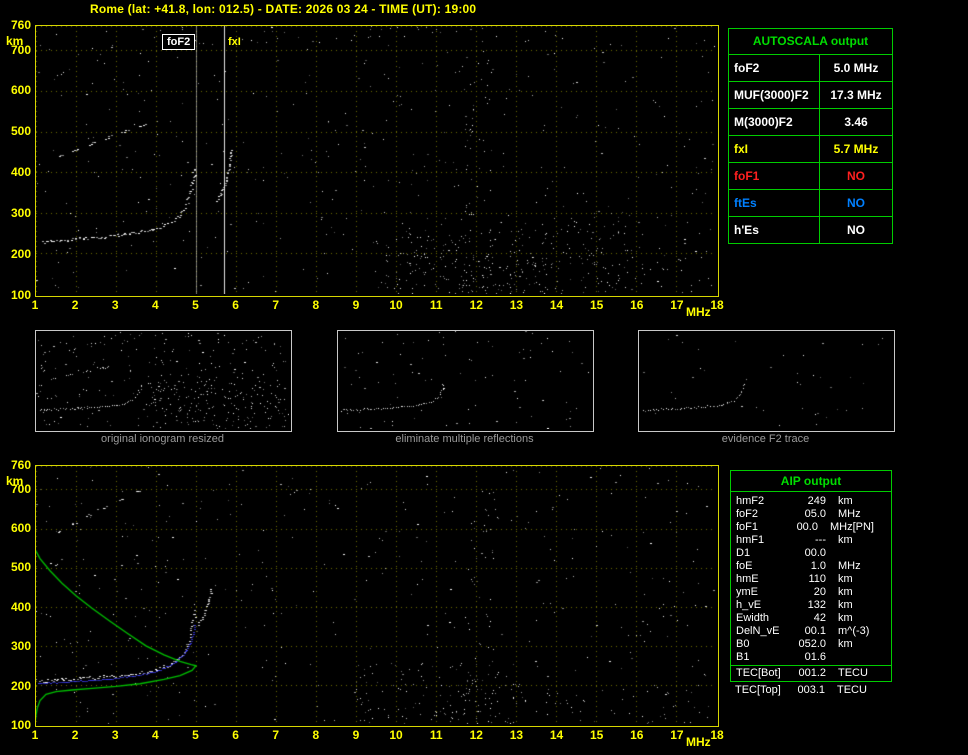 The height and width of the screenshot is (755, 968). What do you see at coordinates (811, 644) in the screenshot?
I see `aip-row-B0: B0 052.0 km` at bounding box center [811, 644].